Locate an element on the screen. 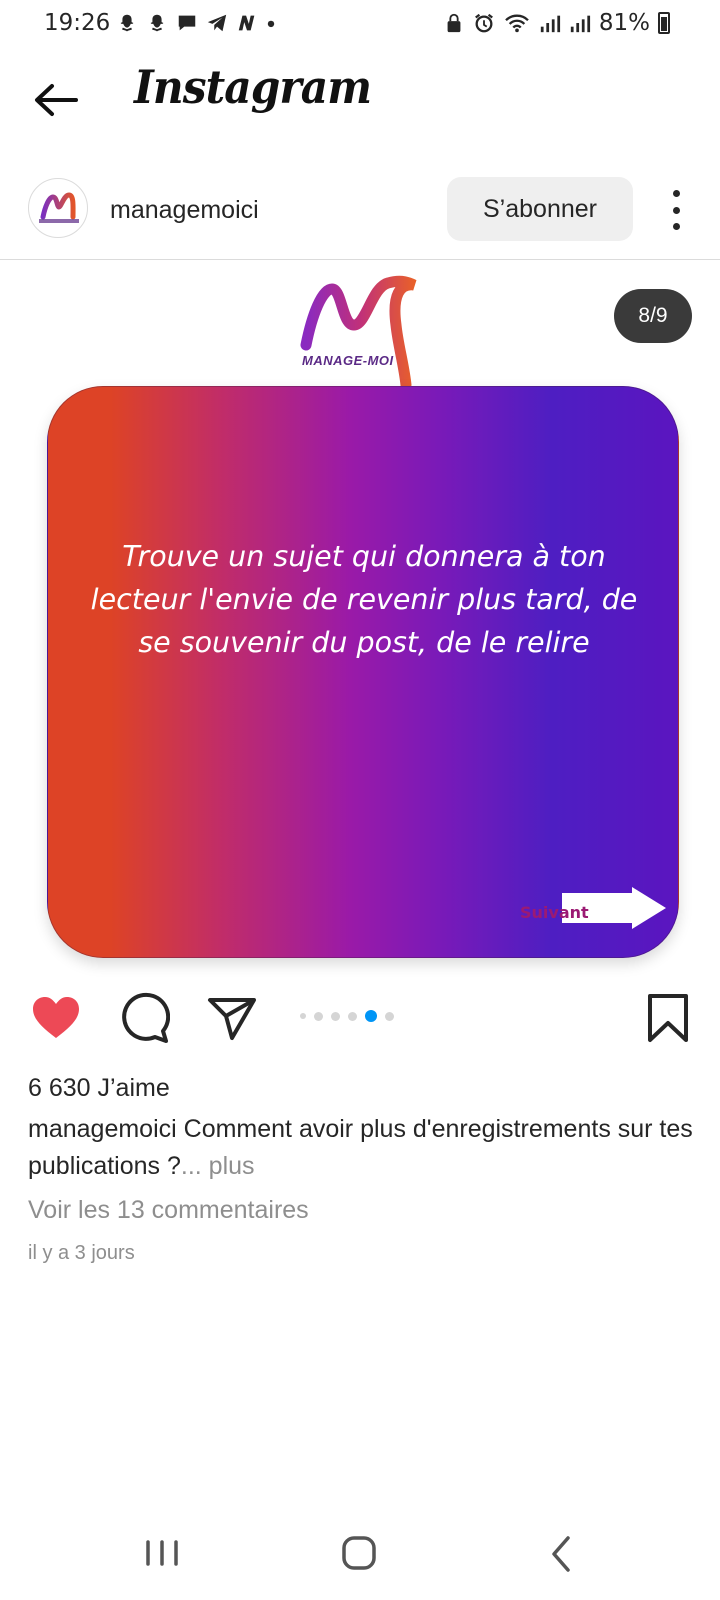 This screenshot has width=720, height=1600. view-comments-link: Voir les 13 commentaires is located at coordinates (168, 1210).